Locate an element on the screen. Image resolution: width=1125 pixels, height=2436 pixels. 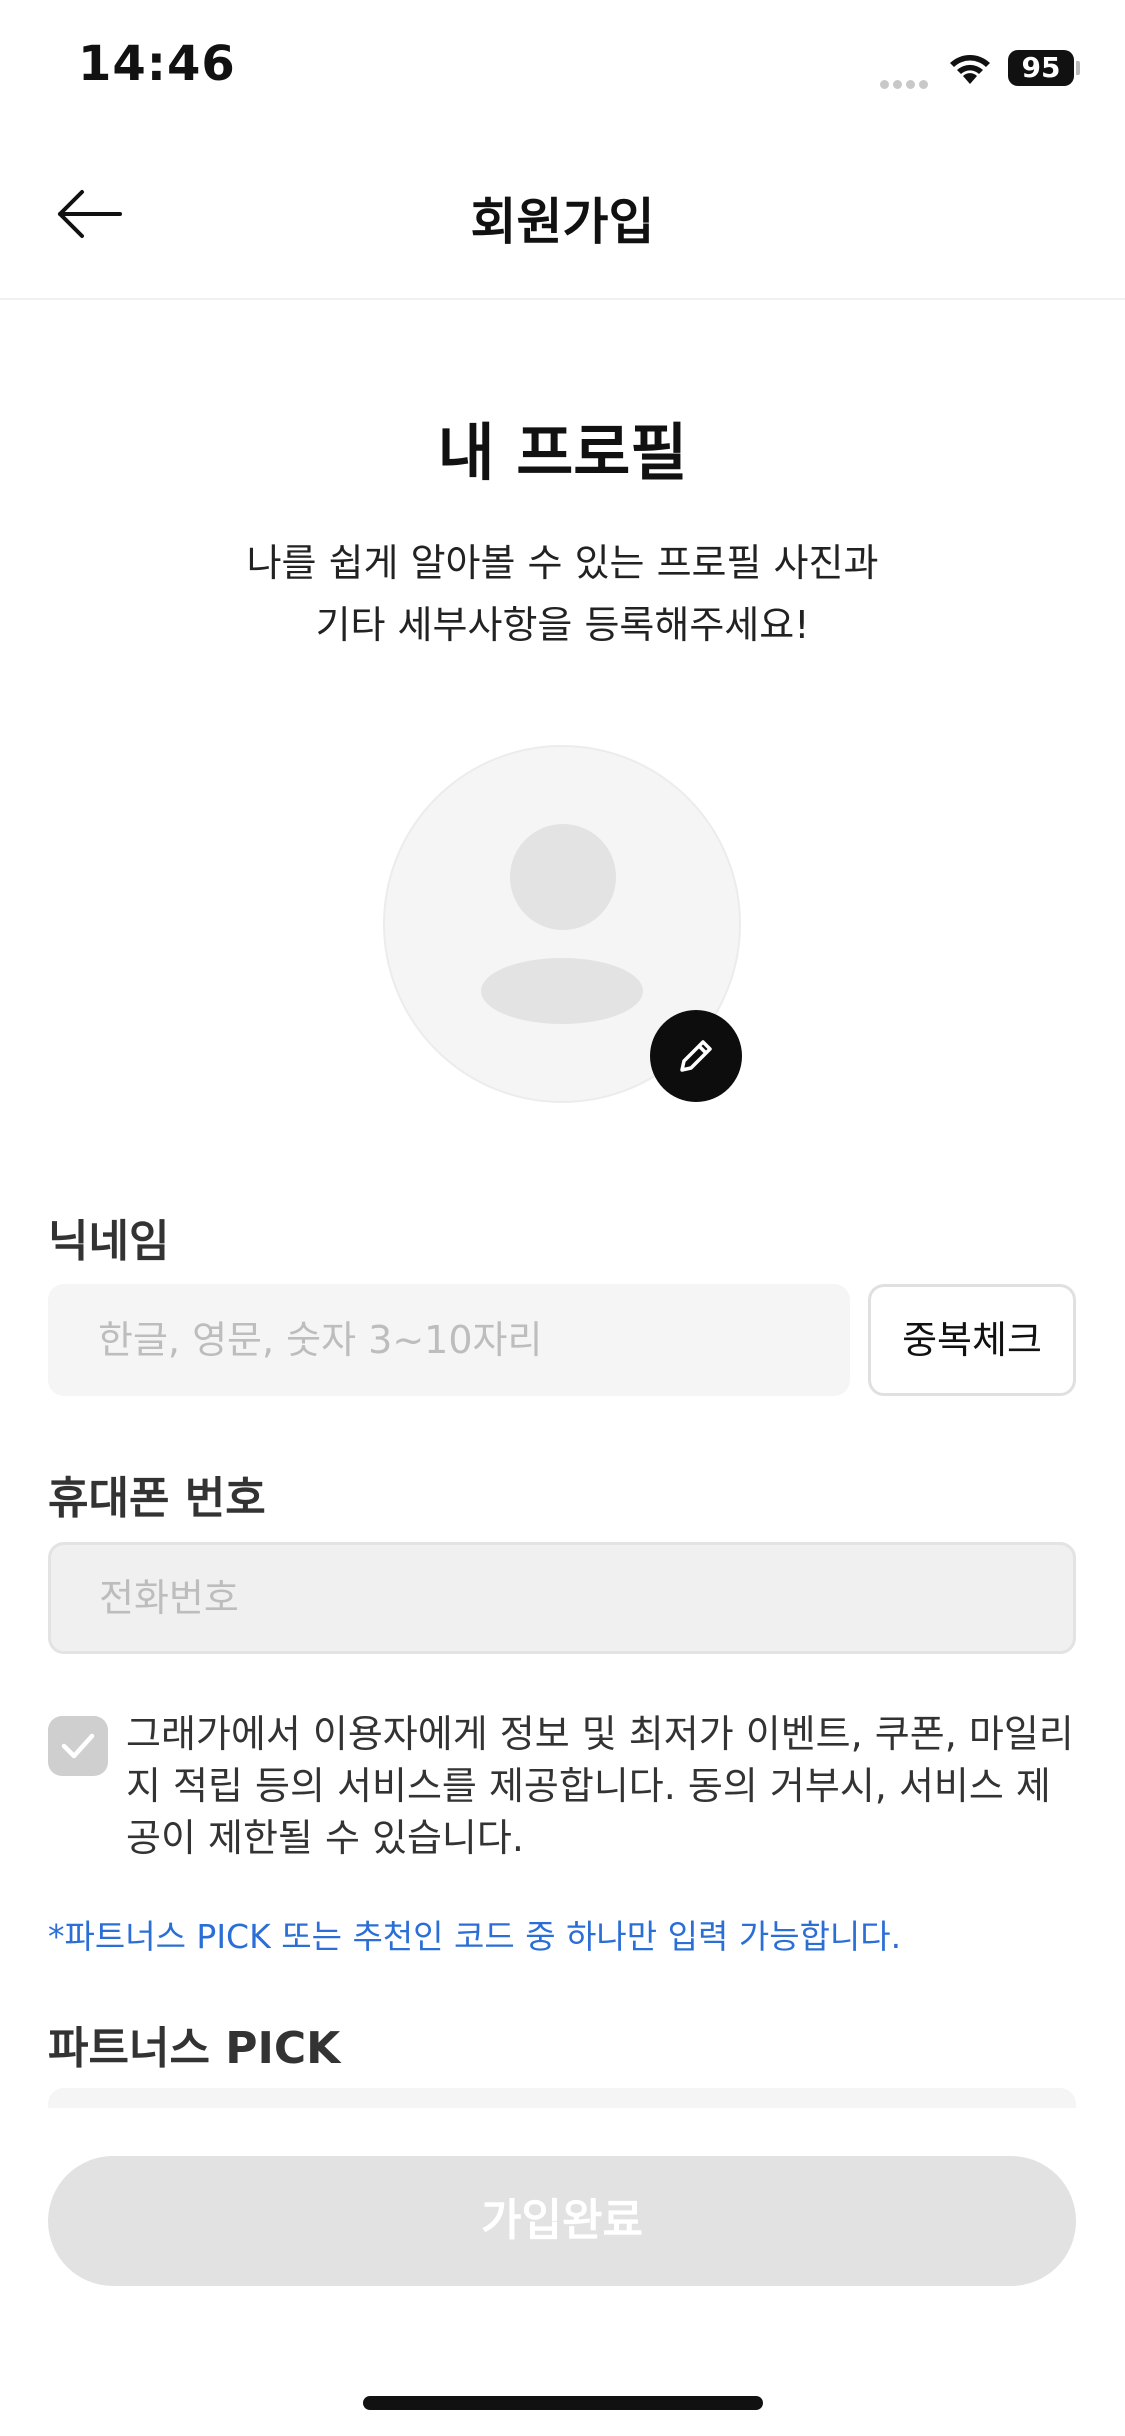
edit-profile-photo-button is located at coordinates (696, 1056).